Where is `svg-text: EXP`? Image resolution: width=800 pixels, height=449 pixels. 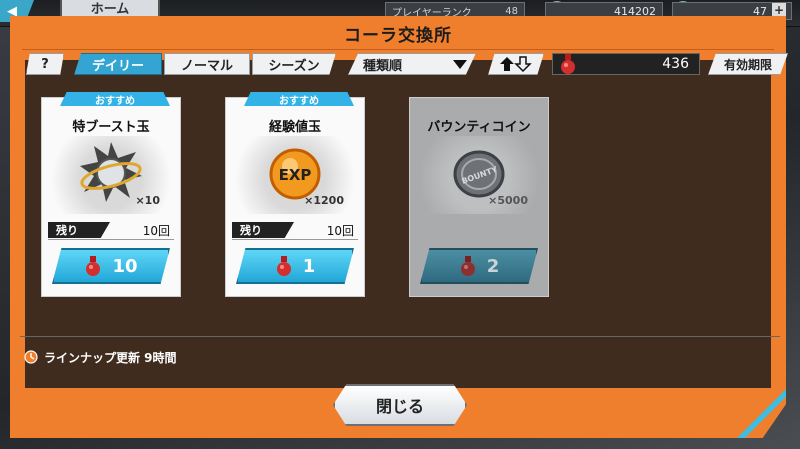
svg-text: EXP is located at coordinates (295, 175).